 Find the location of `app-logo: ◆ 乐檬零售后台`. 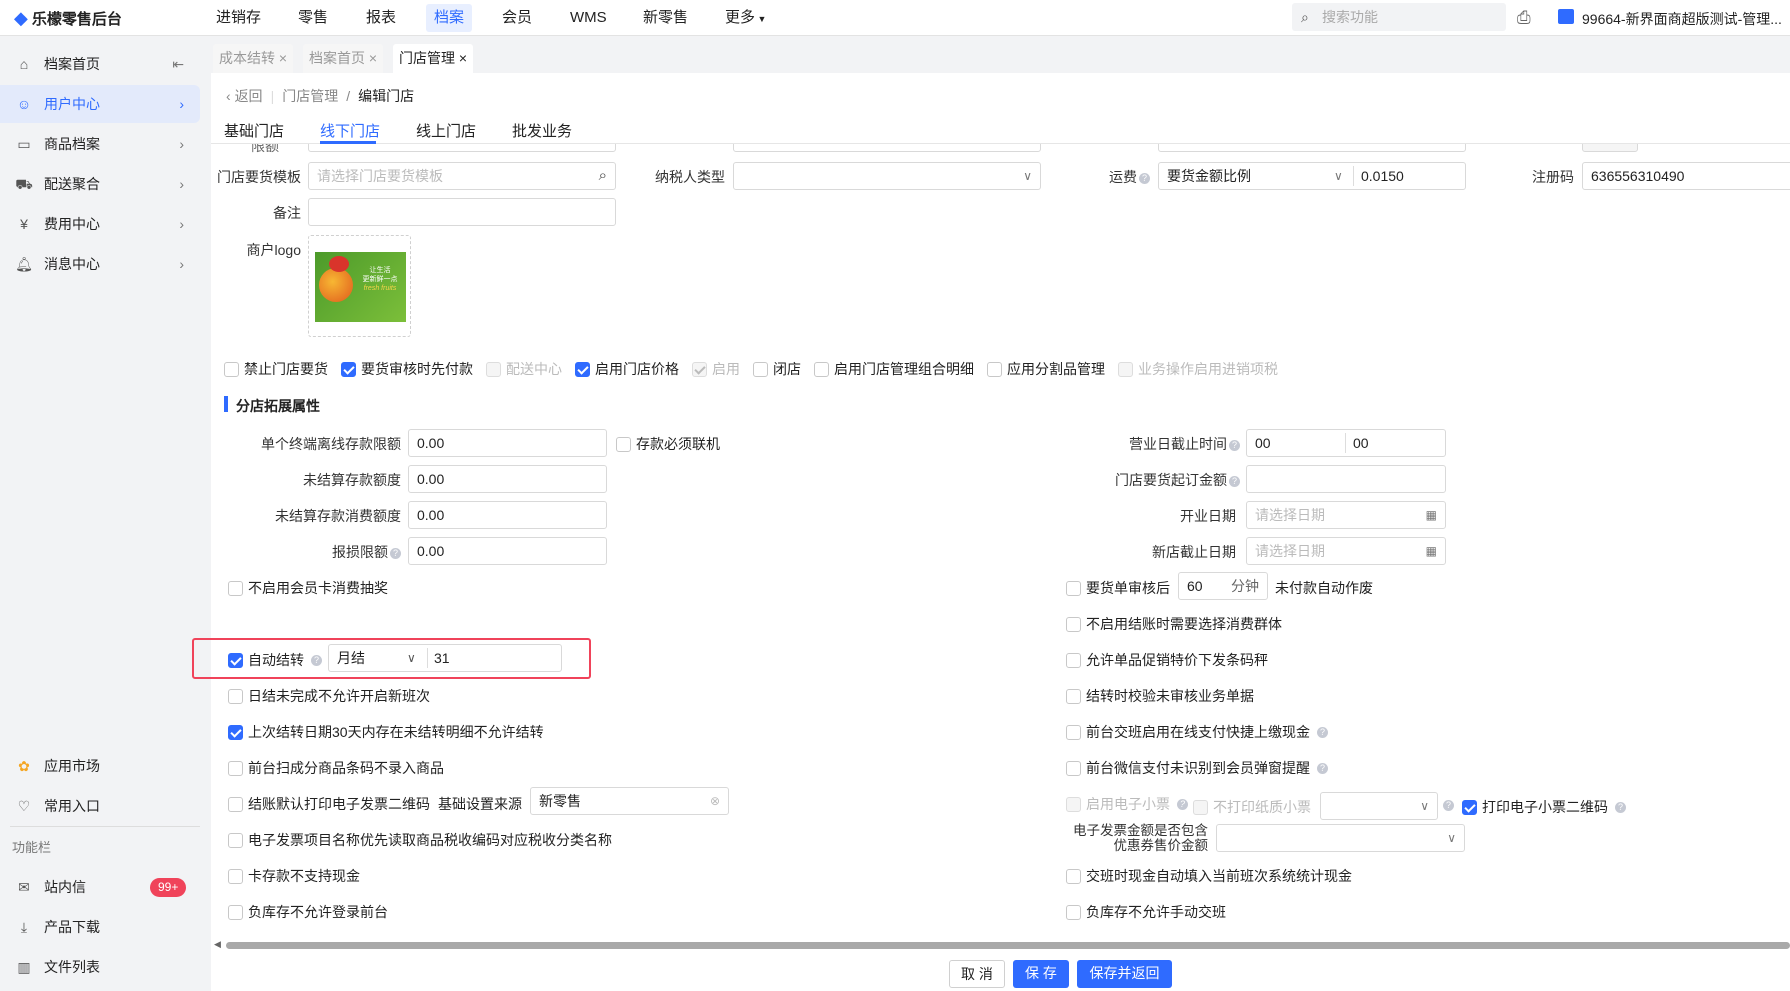

app-logo: ◆ 乐檬零售后台 is located at coordinates (68, 18).